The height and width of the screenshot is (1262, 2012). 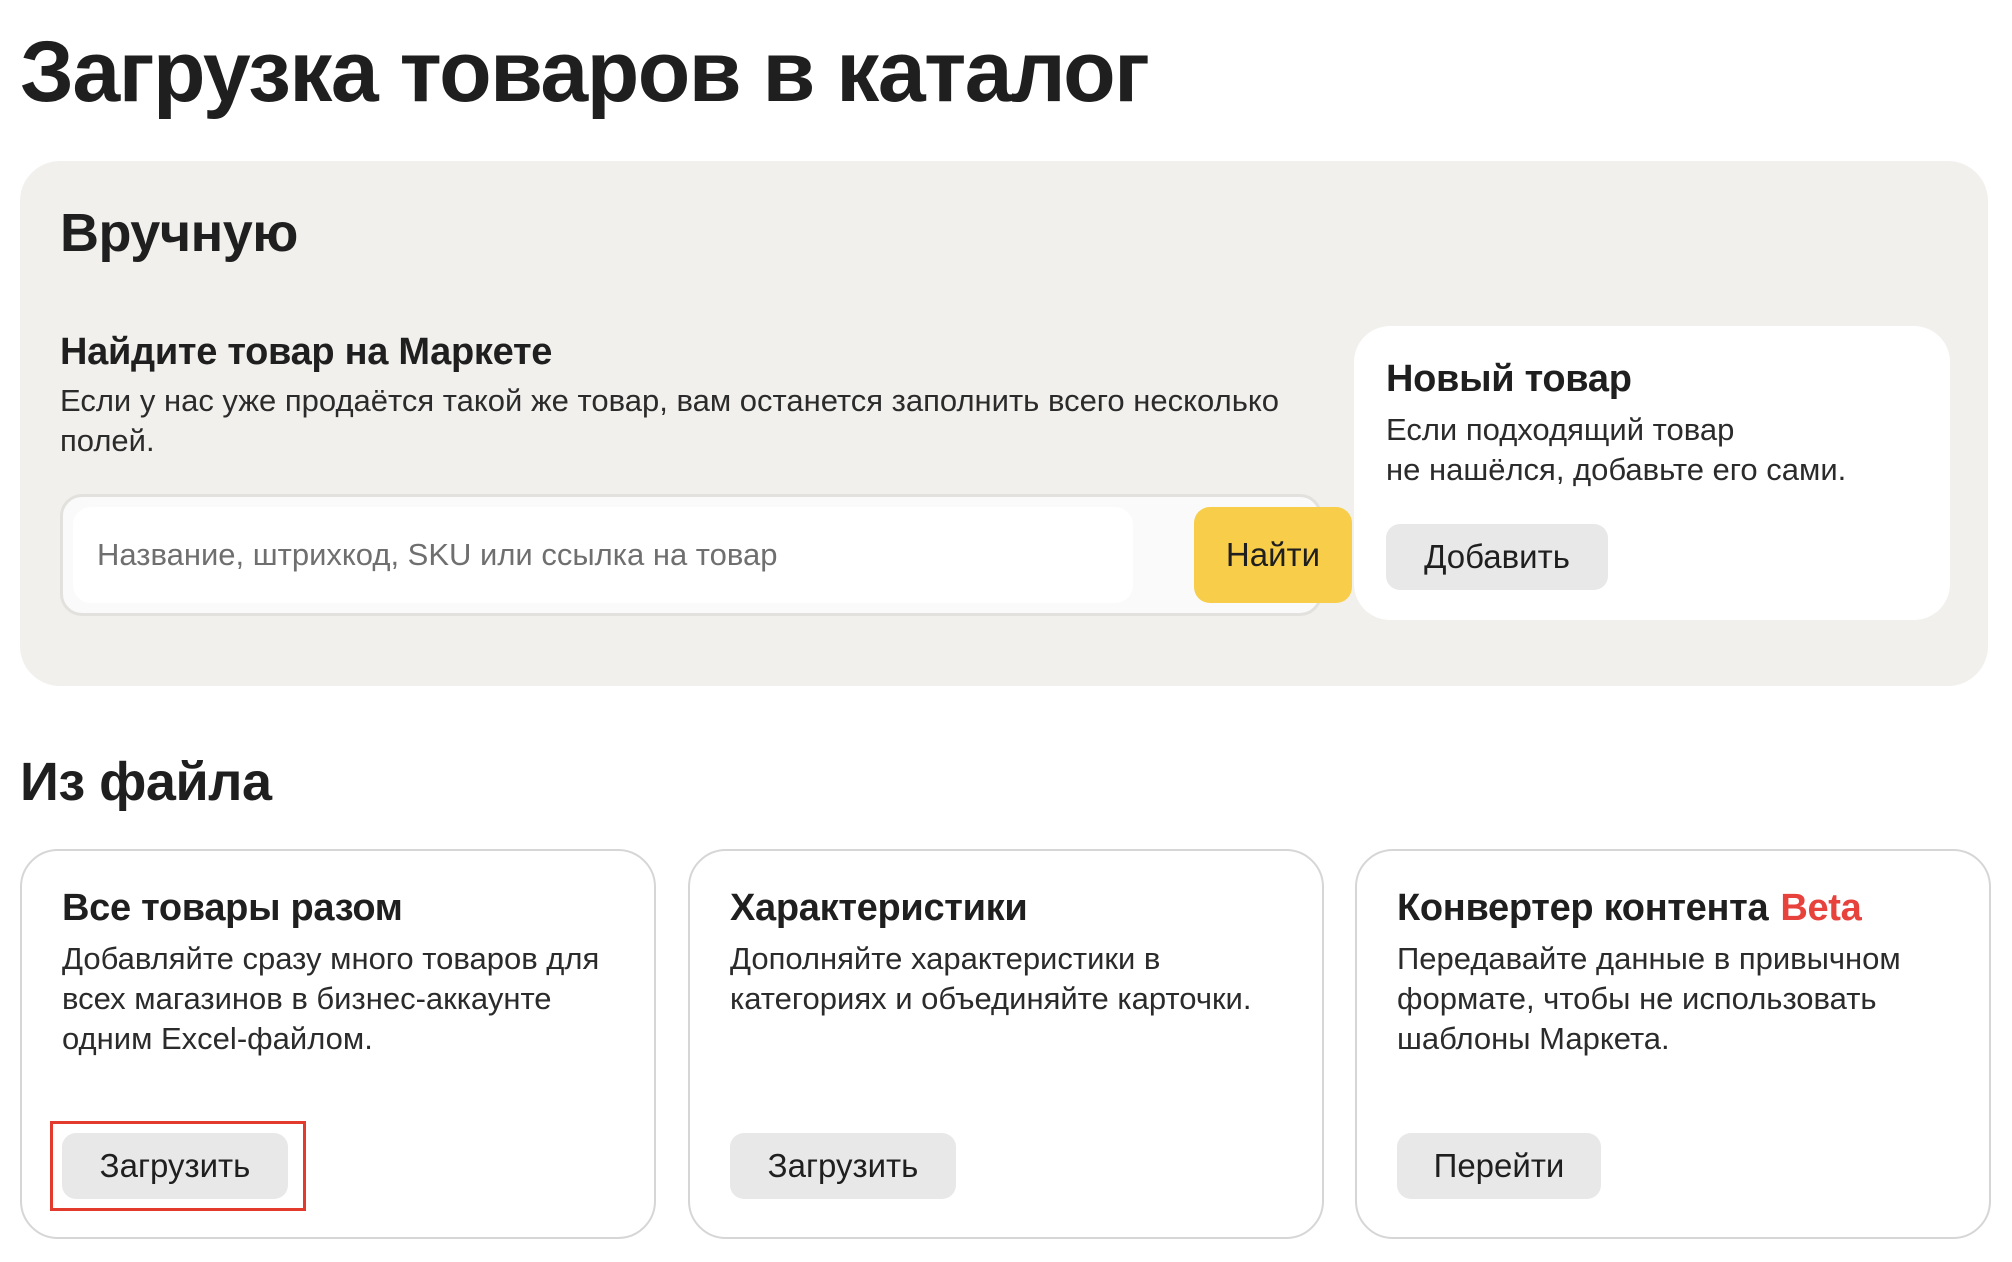 I want to click on page-title: Загрузка товаров в каталог, so click(x=585, y=72).